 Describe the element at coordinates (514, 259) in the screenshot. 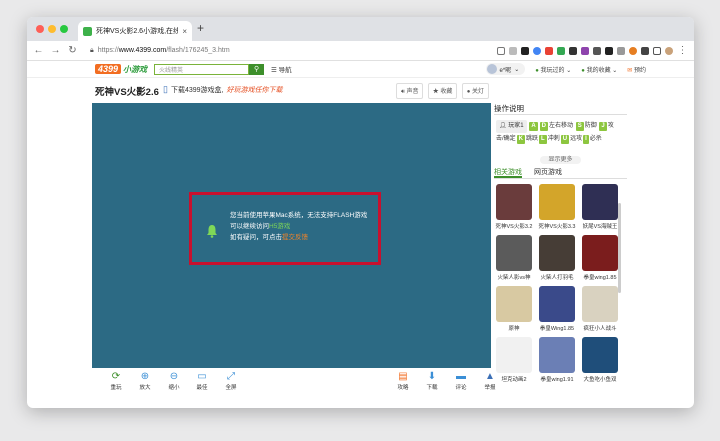

I see `game-tile: 火柴人影vs神` at that location.